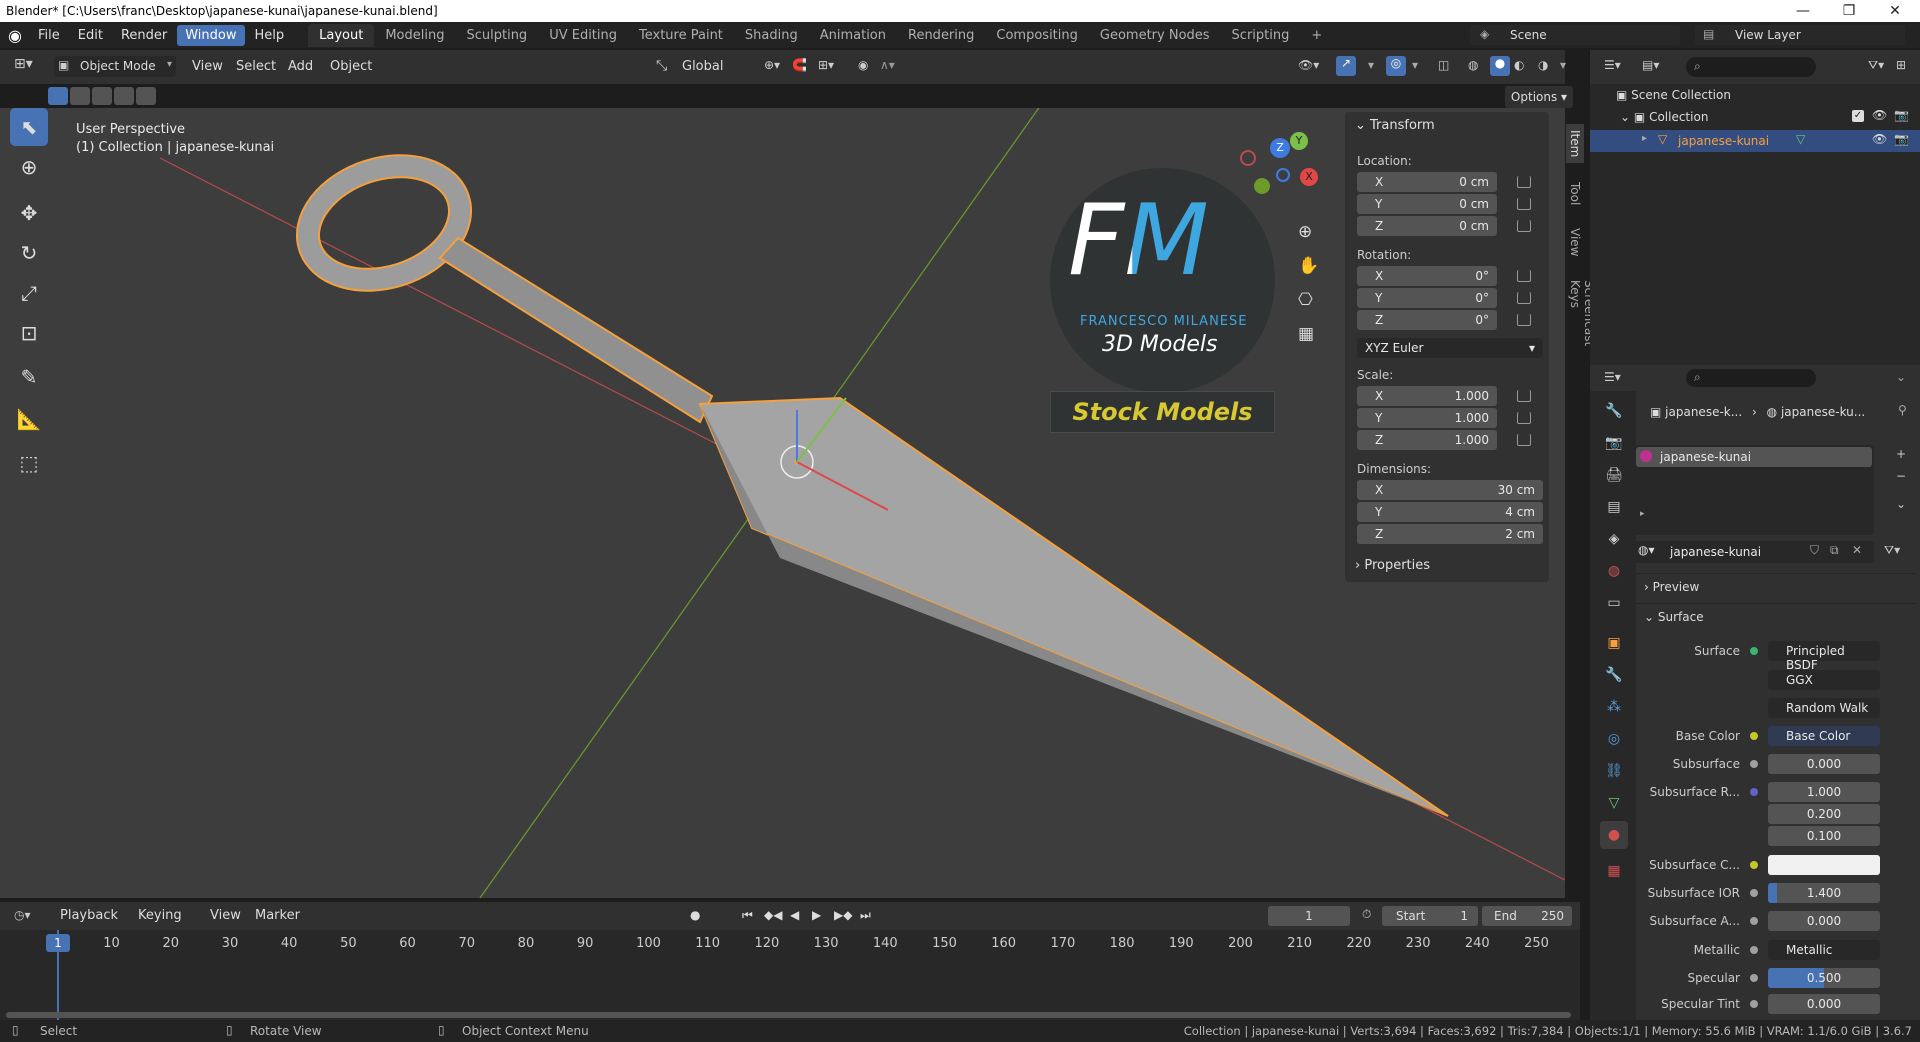 The image size is (1920, 1042). Describe the element at coordinates (89, 915) in the screenshot. I see `timeline-menu-playback: Playback` at that location.